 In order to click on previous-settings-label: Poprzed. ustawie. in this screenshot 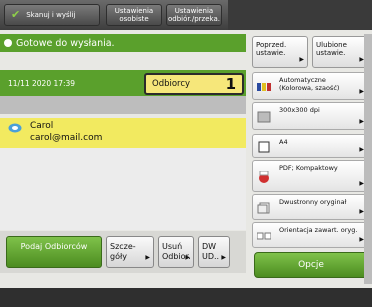, I will do `click(271, 49)`.